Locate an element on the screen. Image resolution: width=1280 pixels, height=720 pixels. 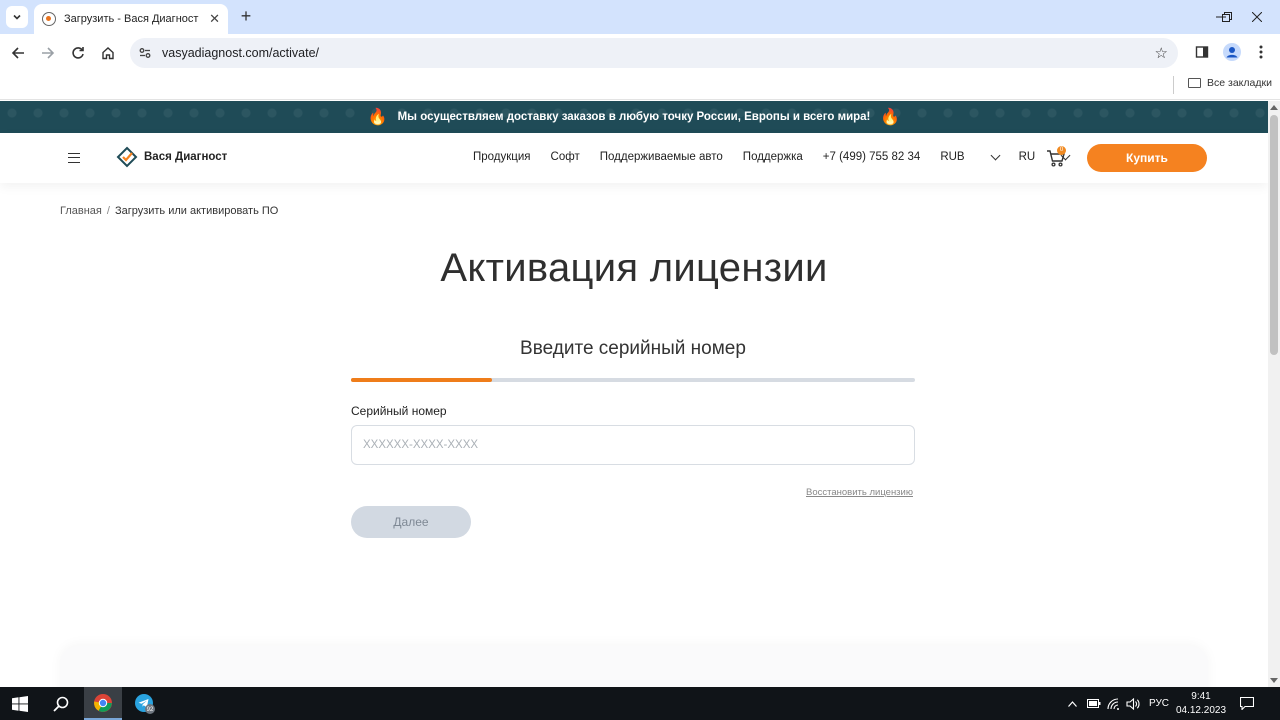
all-bookmarks-button: Все закладки is located at coordinates (1230, 83).